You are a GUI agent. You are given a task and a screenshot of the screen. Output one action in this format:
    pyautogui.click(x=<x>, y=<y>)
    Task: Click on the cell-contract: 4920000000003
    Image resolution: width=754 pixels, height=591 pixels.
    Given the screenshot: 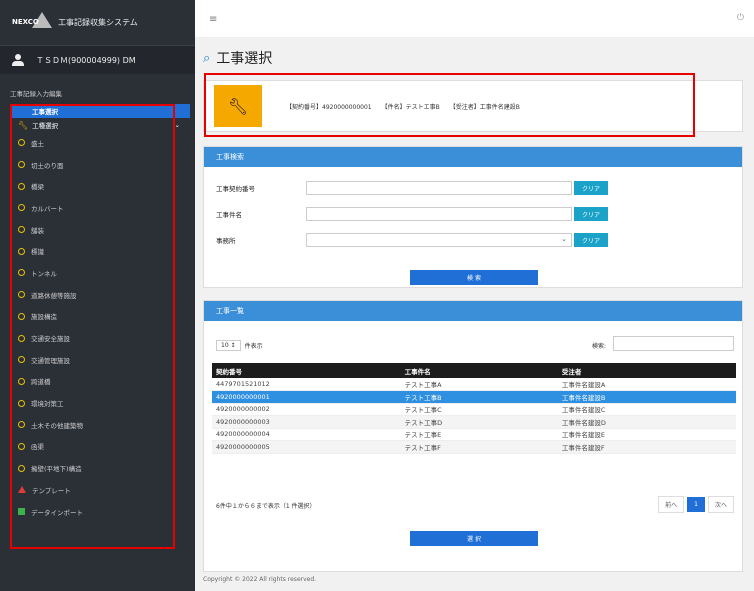 What is the action you would take?
    pyautogui.click(x=306, y=422)
    